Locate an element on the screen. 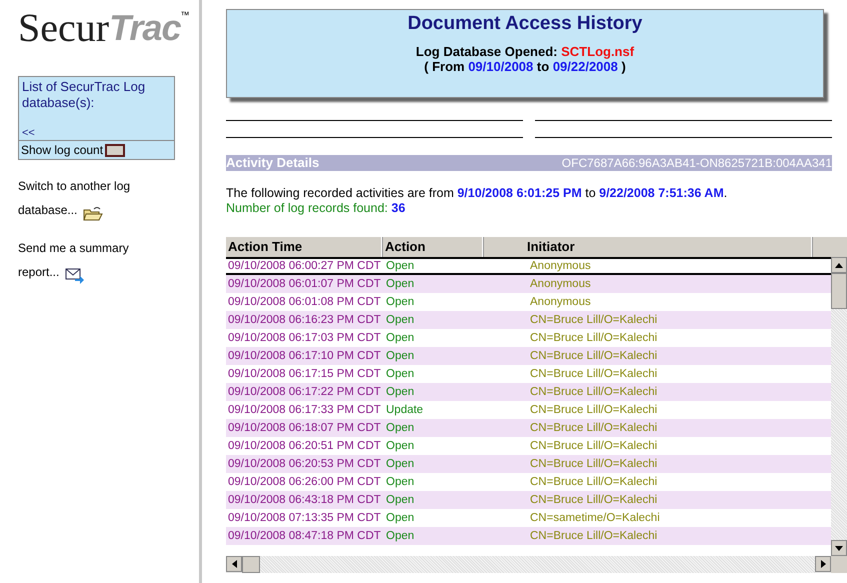  table-row: 09/10/2008 06:00:27 PM CDT Open Anonymous is located at coordinates (528, 266).